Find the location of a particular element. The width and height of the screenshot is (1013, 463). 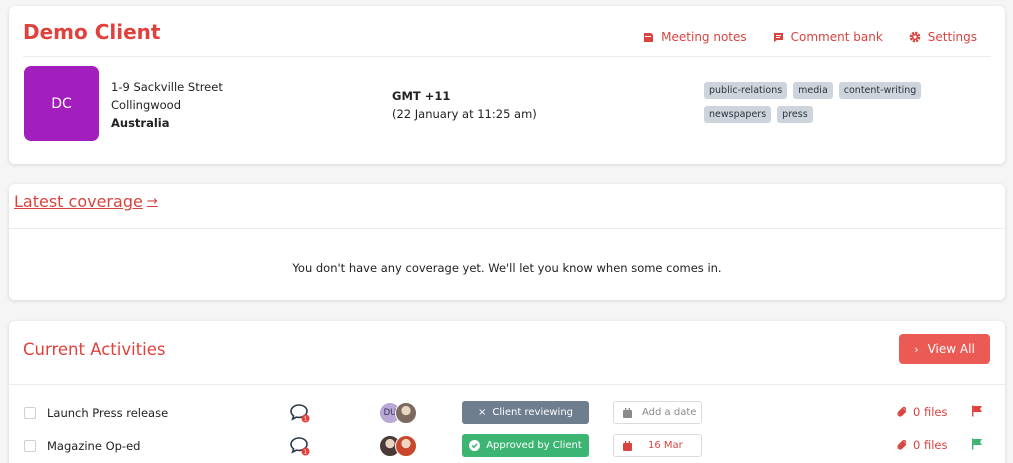

client-actions: Meeting notes Comment bank Settings is located at coordinates (797, 37).